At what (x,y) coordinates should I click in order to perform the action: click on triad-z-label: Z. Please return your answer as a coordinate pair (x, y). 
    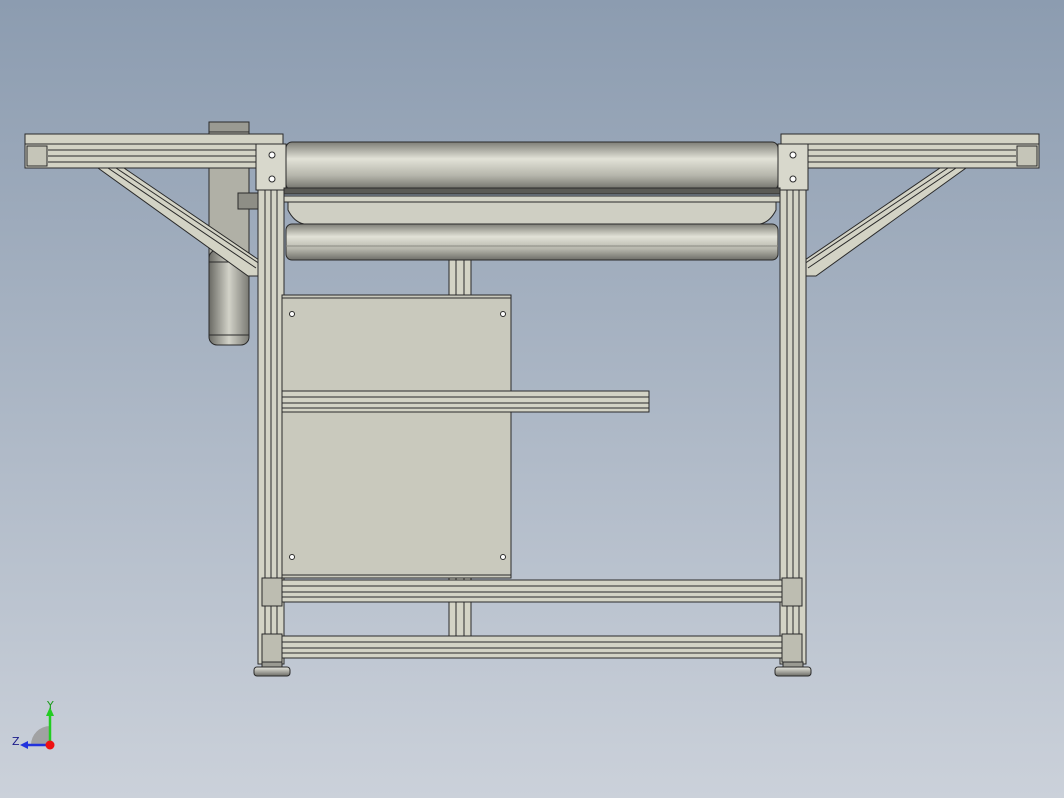
    Looking at the image, I should click on (16, 741).